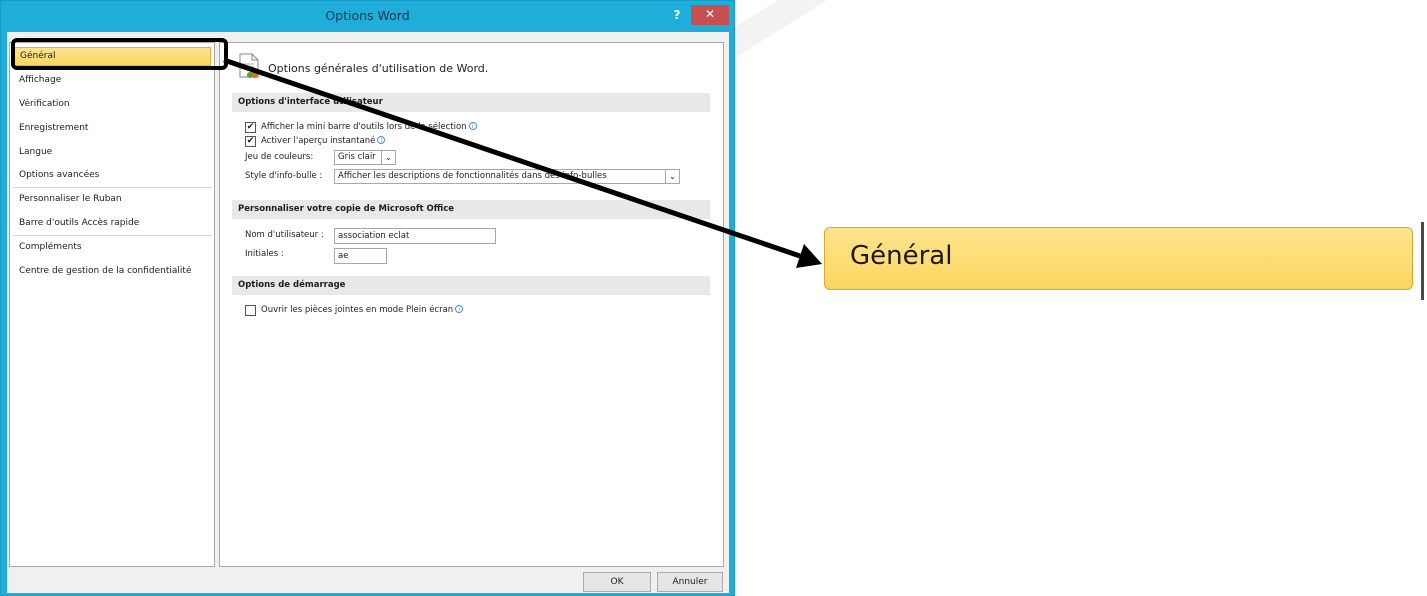 The width and height of the screenshot is (1427, 596). What do you see at coordinates (901, 256) in the screenshot?
I see `zoomed-general-label: Général` at bounding box center [901, 256].